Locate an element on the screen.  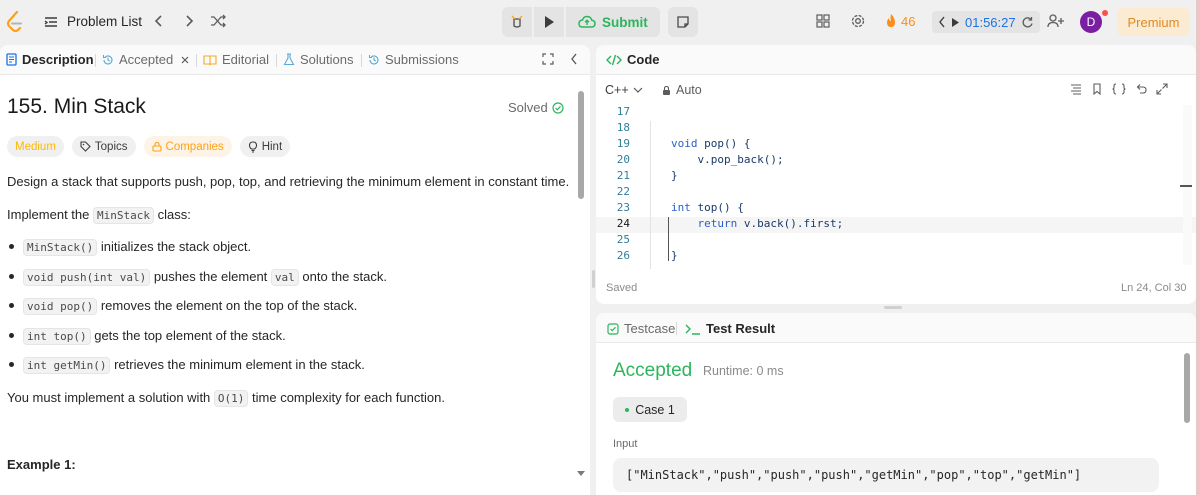
companies-label: Companies is located at coordinates (194, 146).